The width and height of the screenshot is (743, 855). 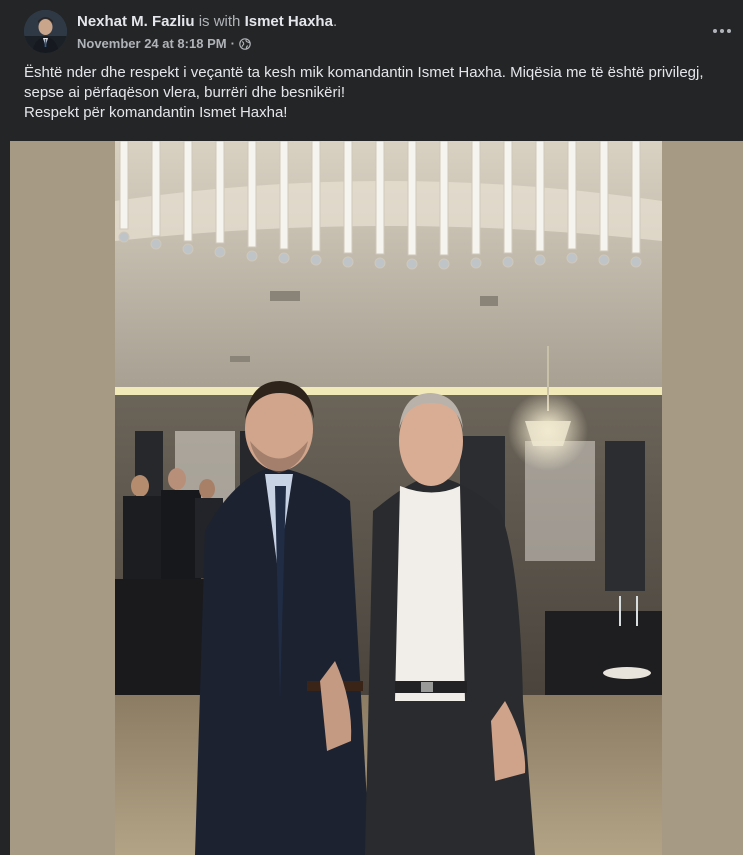 What do you see at coordinates (156, 112) in the screenshot?
I see `caption-paragraph: Respekt për komandantin Ismet Haxha!` at bounding box center [156, 112].